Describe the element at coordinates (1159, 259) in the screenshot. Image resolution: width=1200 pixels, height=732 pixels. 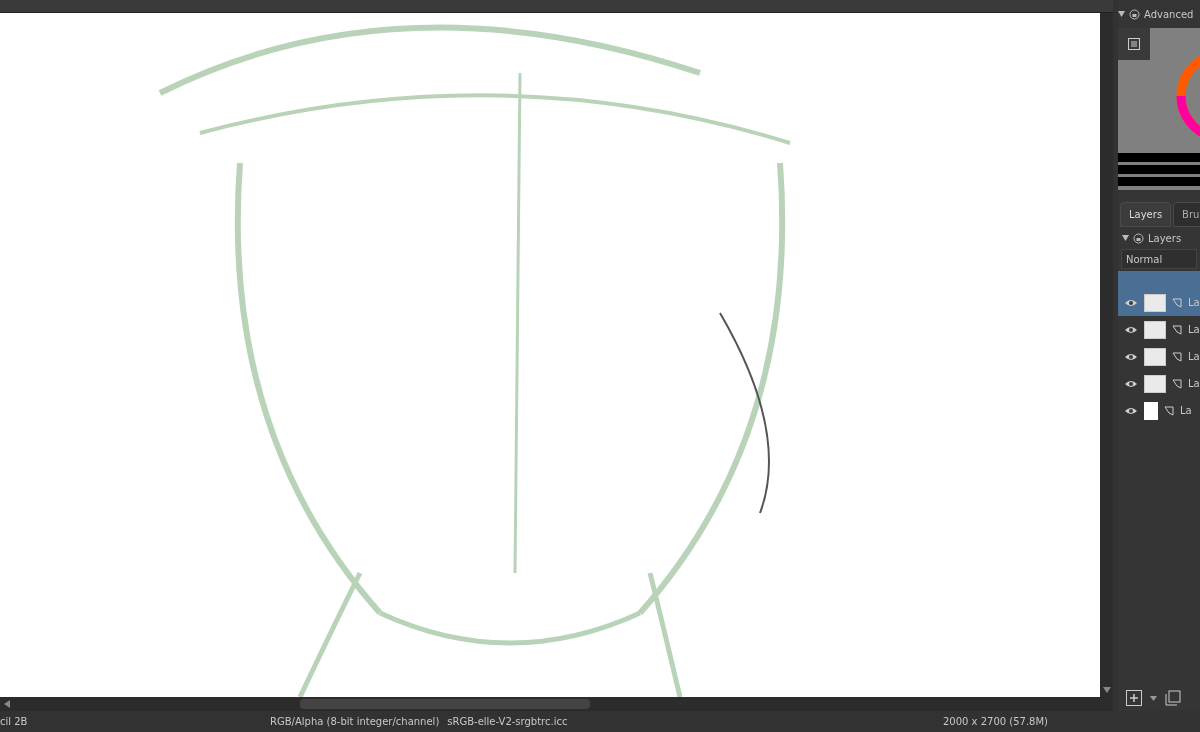
I see `blend-mode-dropdown: Normal` at that location.